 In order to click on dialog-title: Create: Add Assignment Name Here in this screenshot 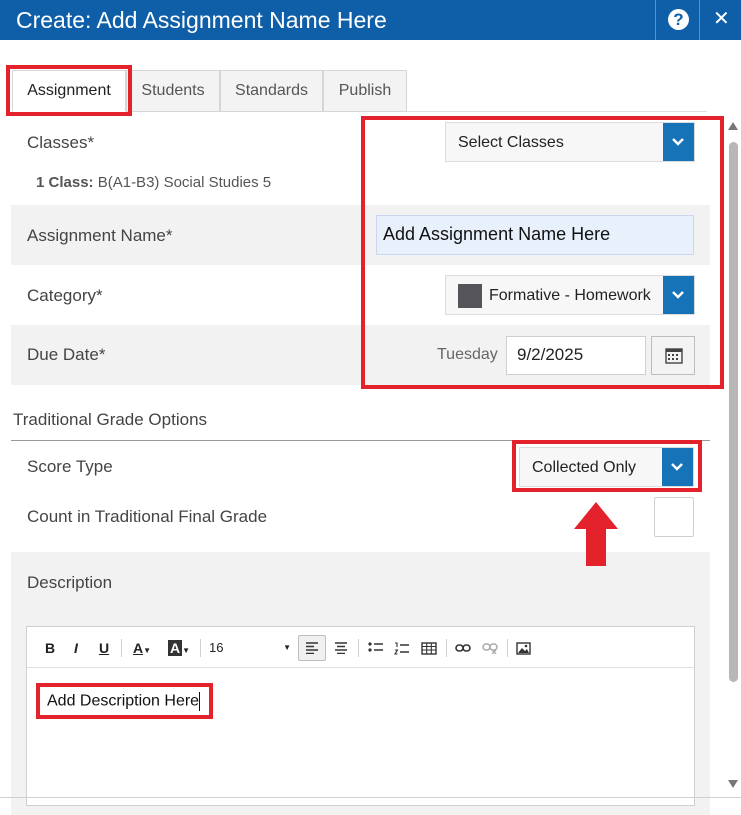, I will do `click(201, 20)`.